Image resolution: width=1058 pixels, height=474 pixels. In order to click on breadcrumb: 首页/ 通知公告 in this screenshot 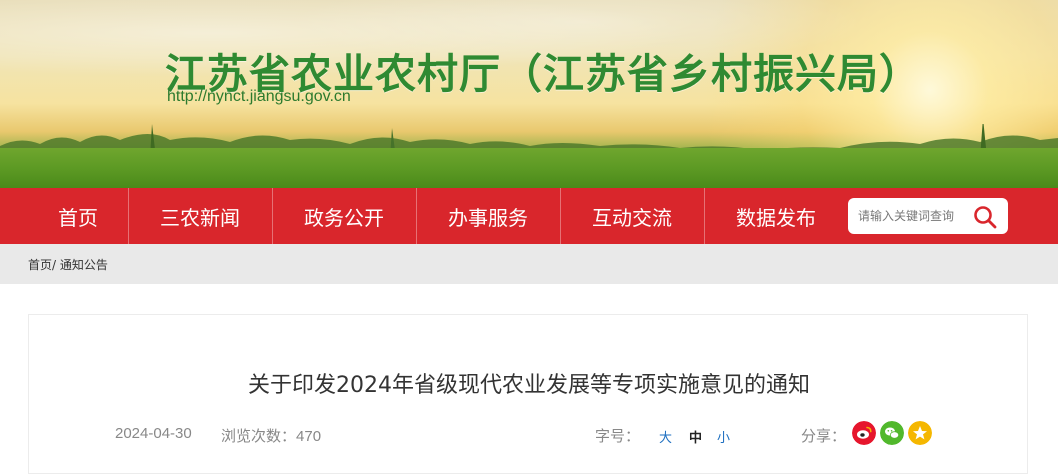, I will do `click(68, 264)`.